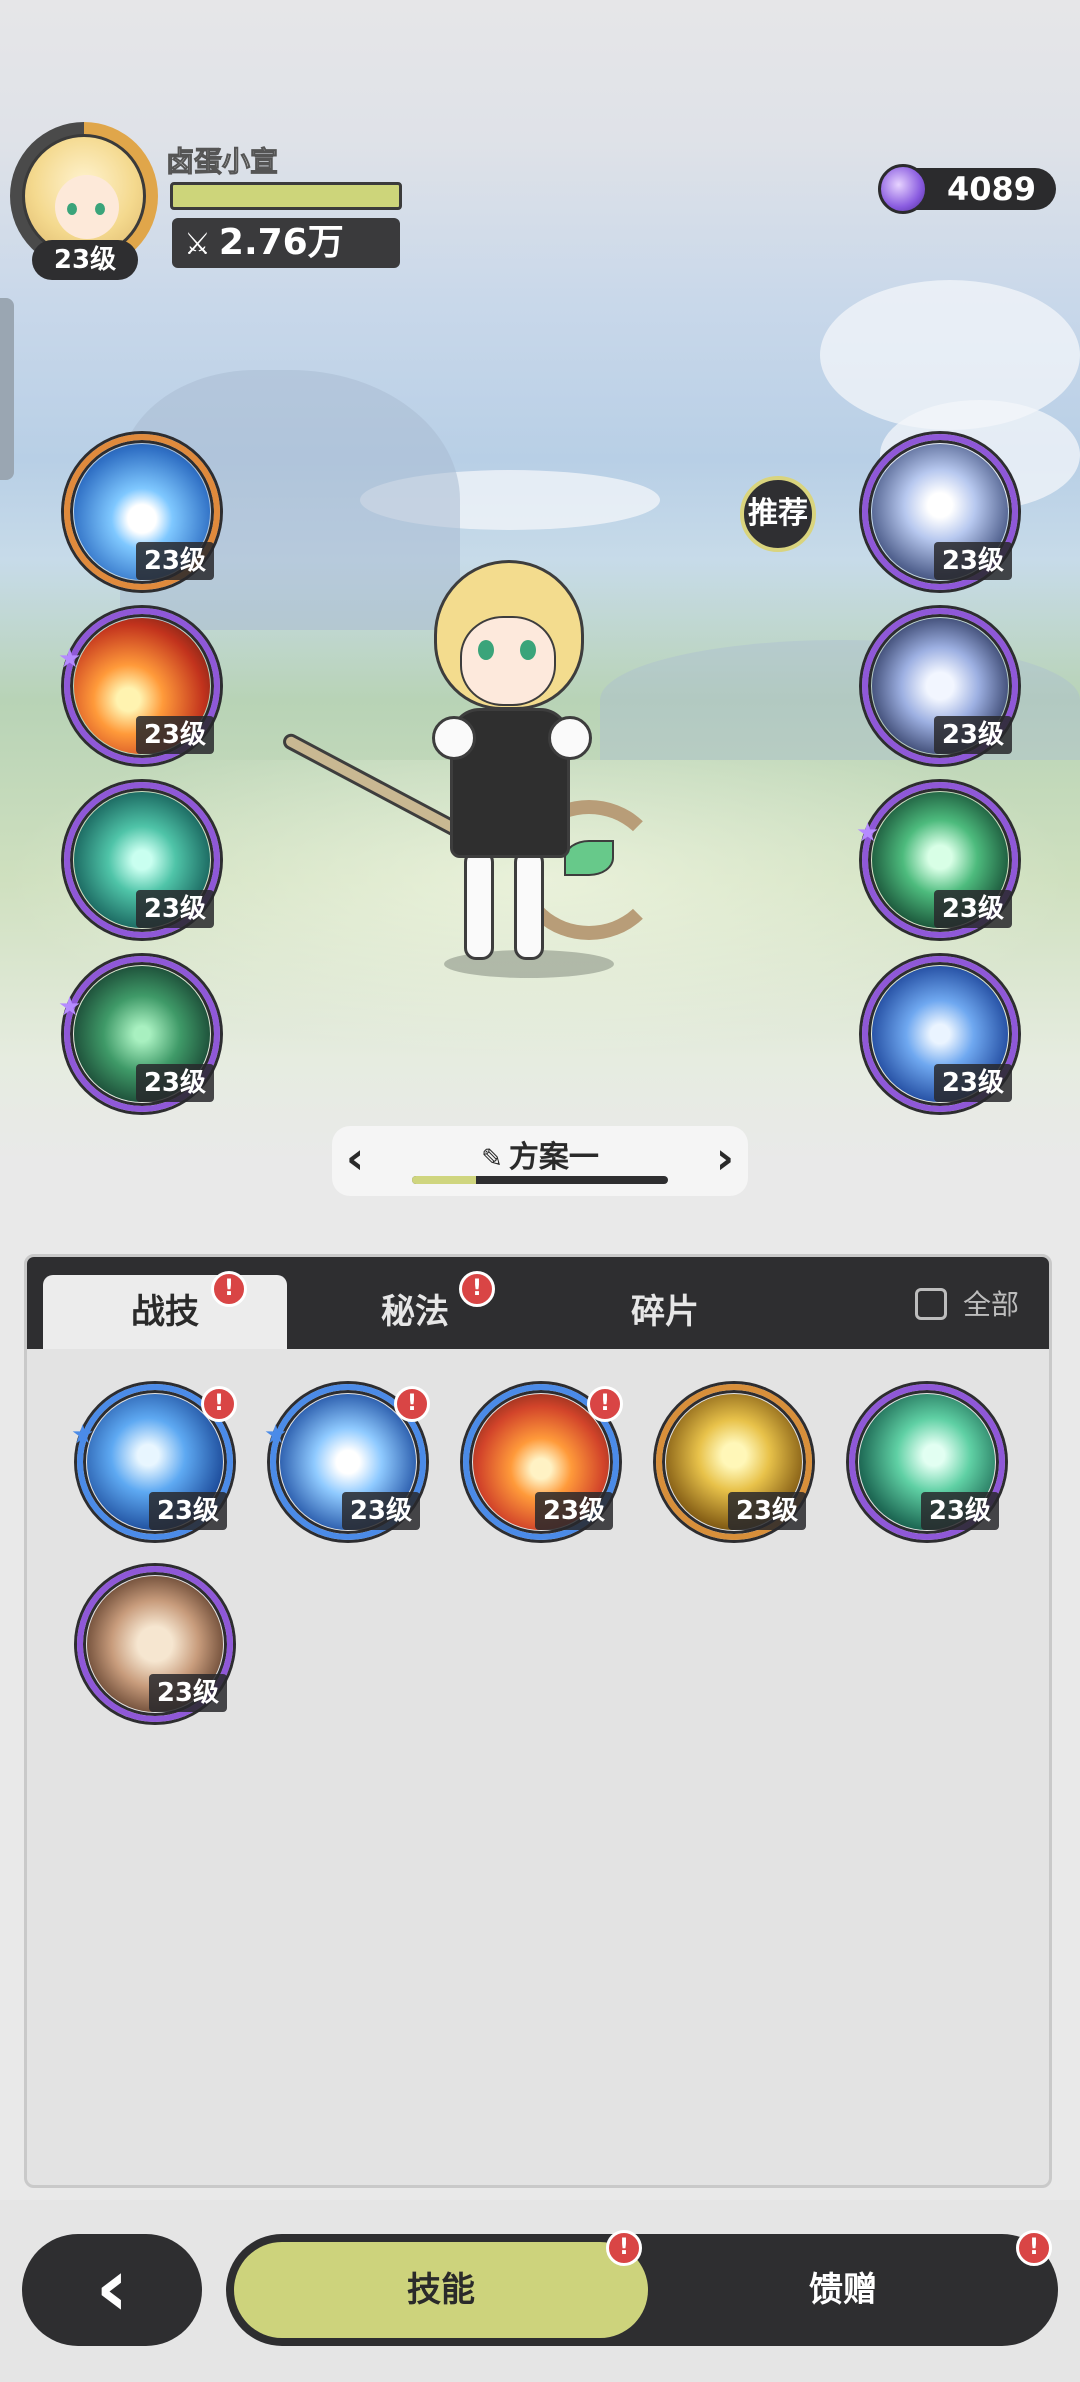  Describe the element at coordinates (508, 661) in the screenshot. I see `character-face` at that location.